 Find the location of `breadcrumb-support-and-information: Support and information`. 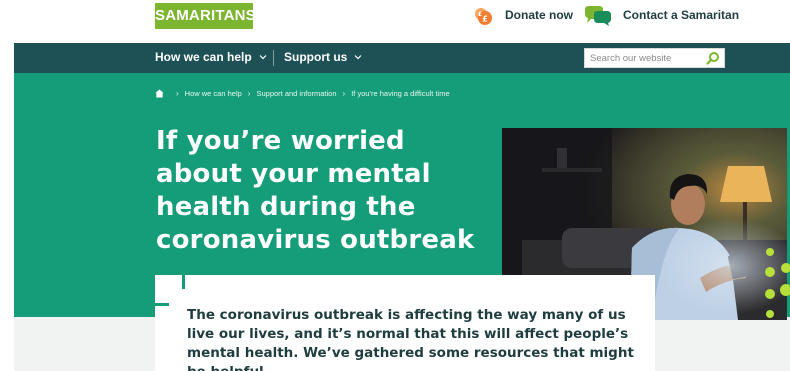

breadcrumb-support-and-information: Support and information is located at coordinates (296, 93).